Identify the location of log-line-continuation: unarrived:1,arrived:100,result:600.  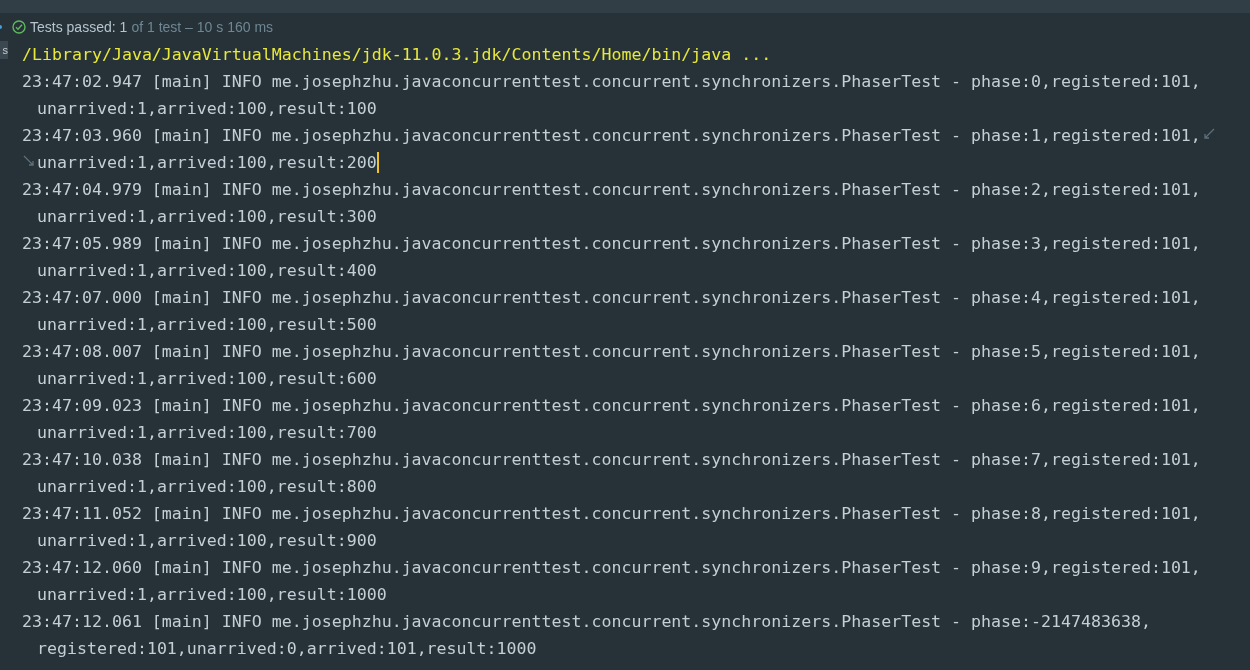
(207, 379).